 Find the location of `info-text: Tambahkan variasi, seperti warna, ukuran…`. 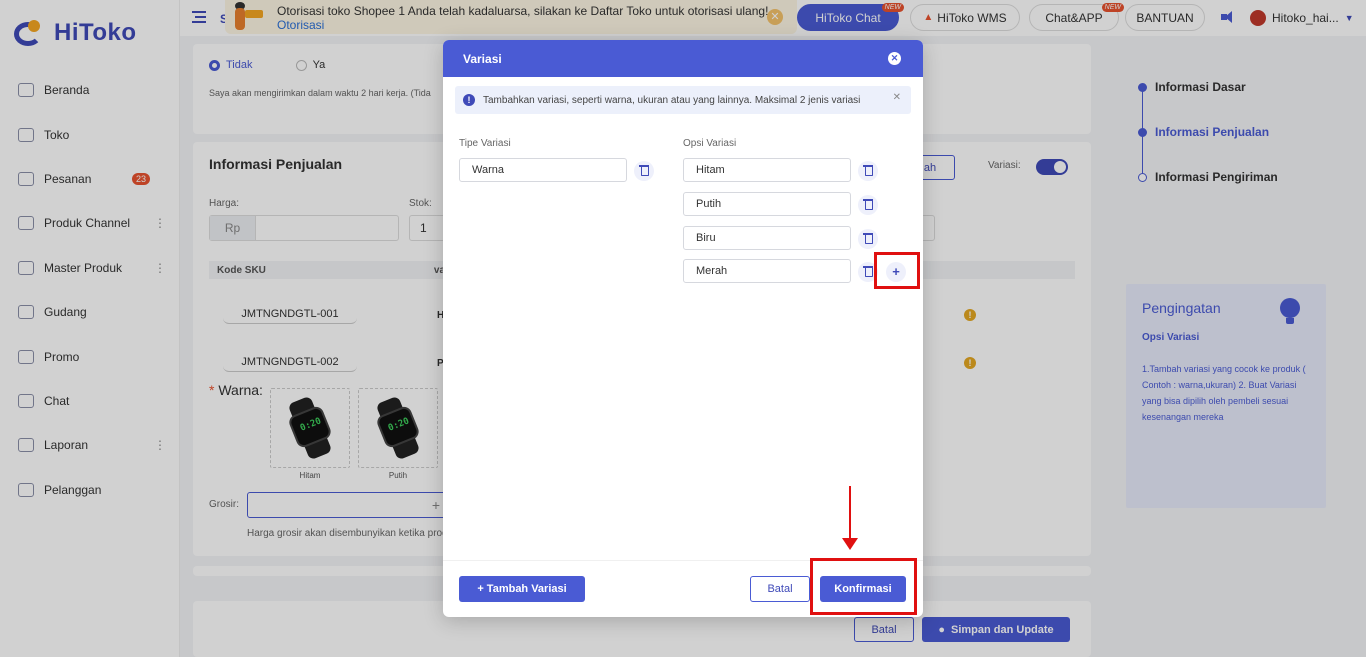

info-text: Tambahkan variasi, seperti warna, ukuran… is located at coordinates (672, 100).